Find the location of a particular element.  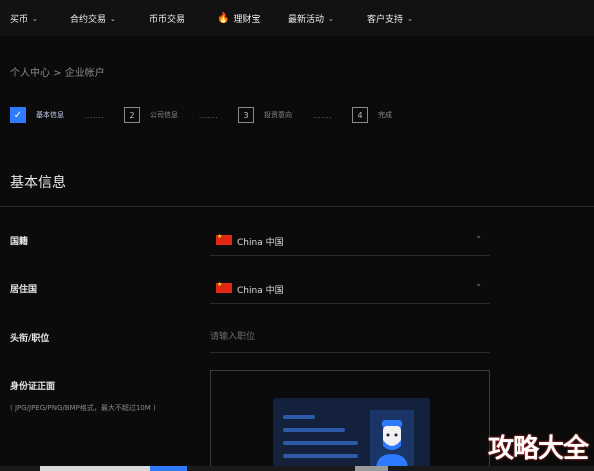

top-navigation: 买币 ⌄ 合约交易 ⌄ 币币交易 🔥 理财宝 最新活动 ⌄ 客户支持 ⌄ is located at coordinates (297, 18).